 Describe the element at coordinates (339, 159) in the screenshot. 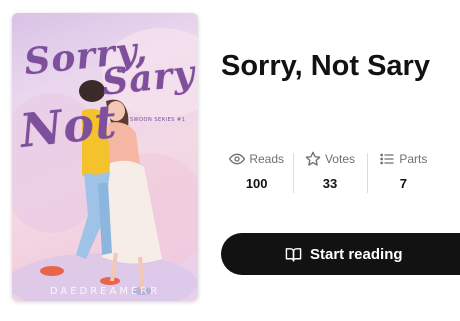

I see `stat-votes-label: Votes` at that location.